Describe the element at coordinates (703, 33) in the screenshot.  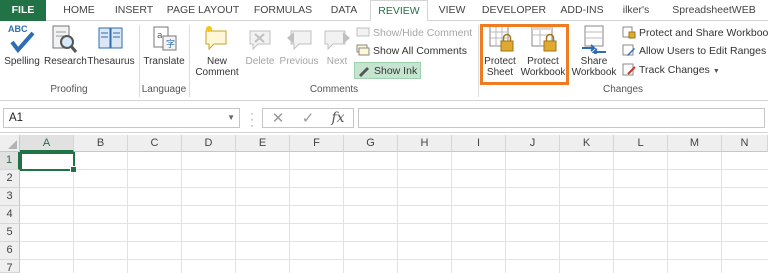
I see `protect-share-label: Protect and Share Workbook` at that location.